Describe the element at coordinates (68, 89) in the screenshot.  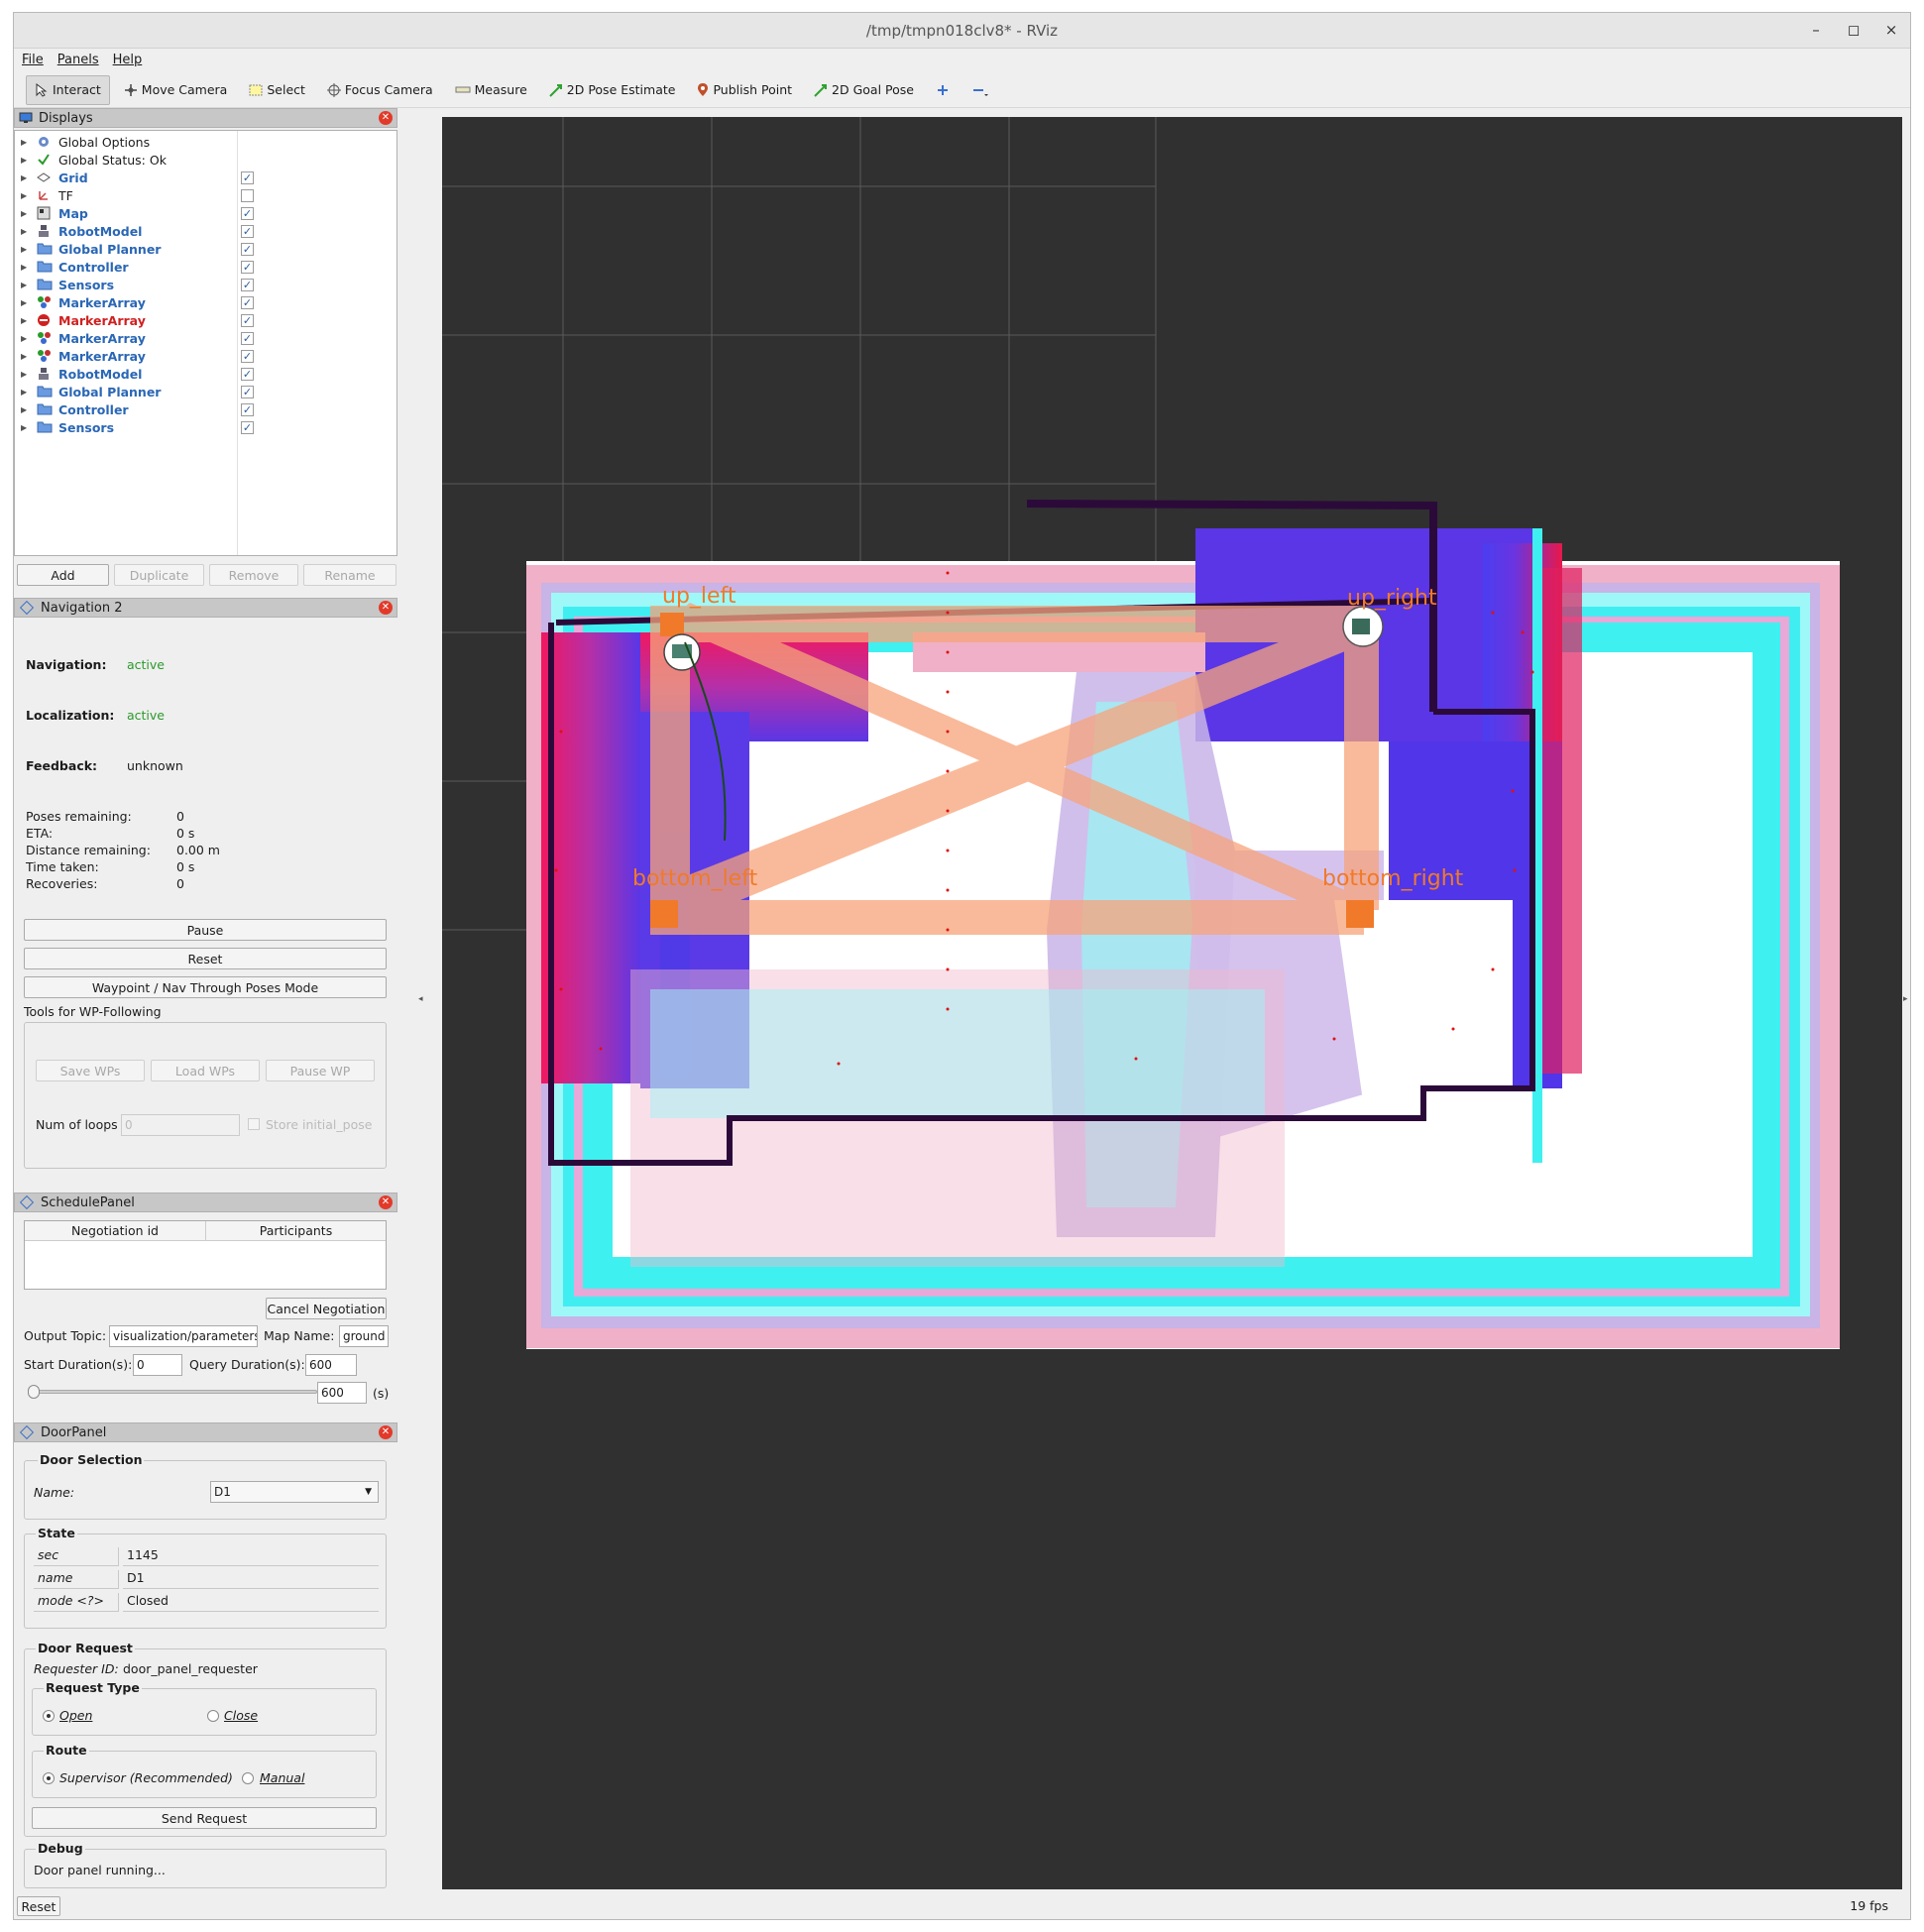
I see `interact-tool-button: Interact` at that location.